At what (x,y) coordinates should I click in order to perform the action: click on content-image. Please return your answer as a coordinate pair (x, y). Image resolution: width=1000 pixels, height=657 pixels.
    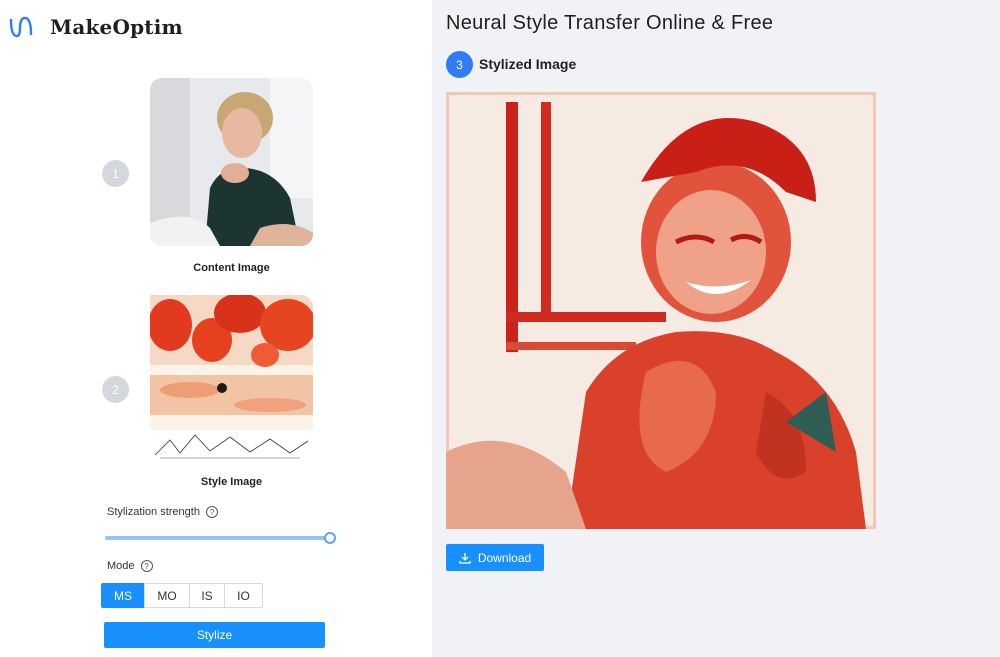
    Looking at the image, I should click on (231, 162).